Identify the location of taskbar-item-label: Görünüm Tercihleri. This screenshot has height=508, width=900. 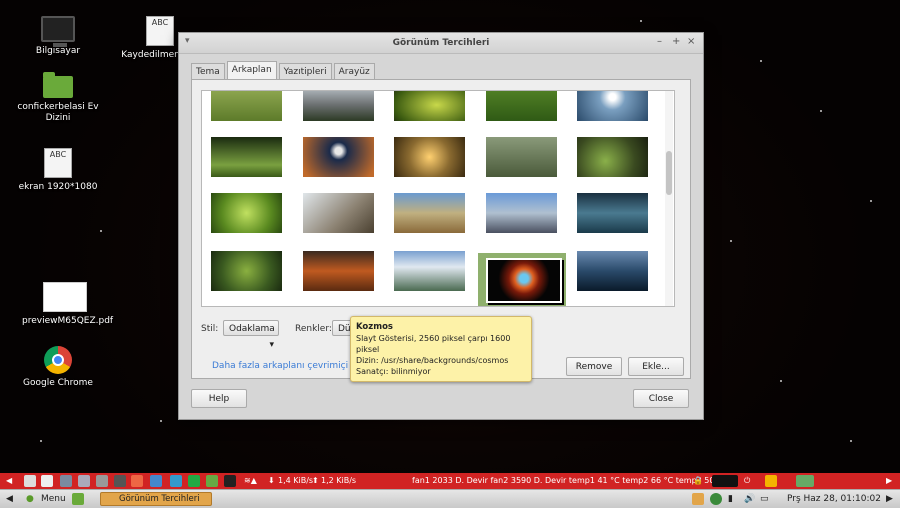
(159, 499).